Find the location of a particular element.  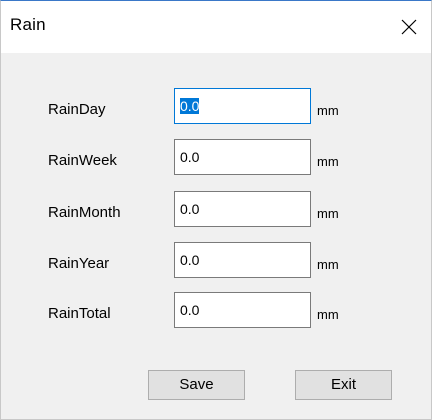

rain-week-value: 0.0 is located at coordinates (190, 157).